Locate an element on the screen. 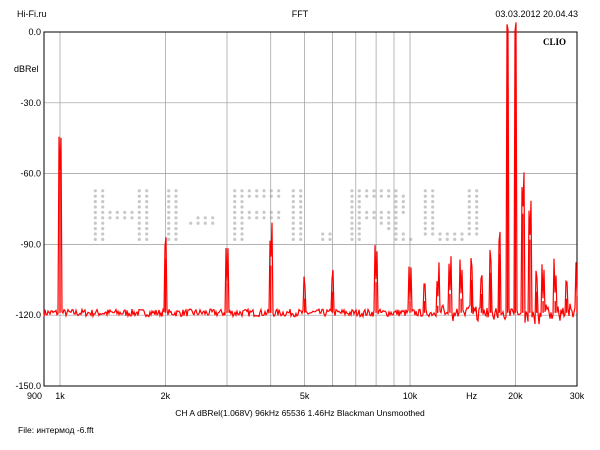 This screenshot has width=600, height=450. x-tick-label: Hz is located at coordinates (471, 396).